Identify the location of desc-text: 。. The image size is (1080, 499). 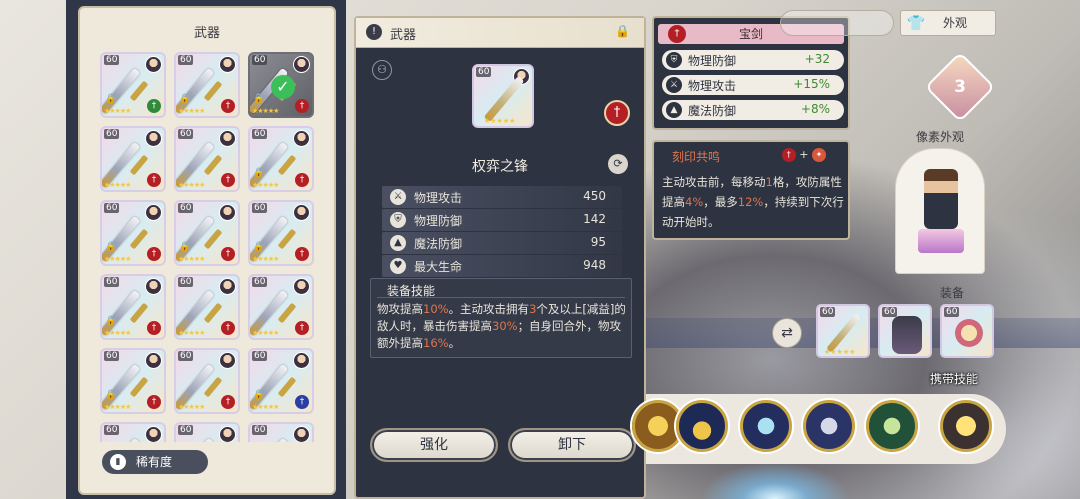
(454, 343).